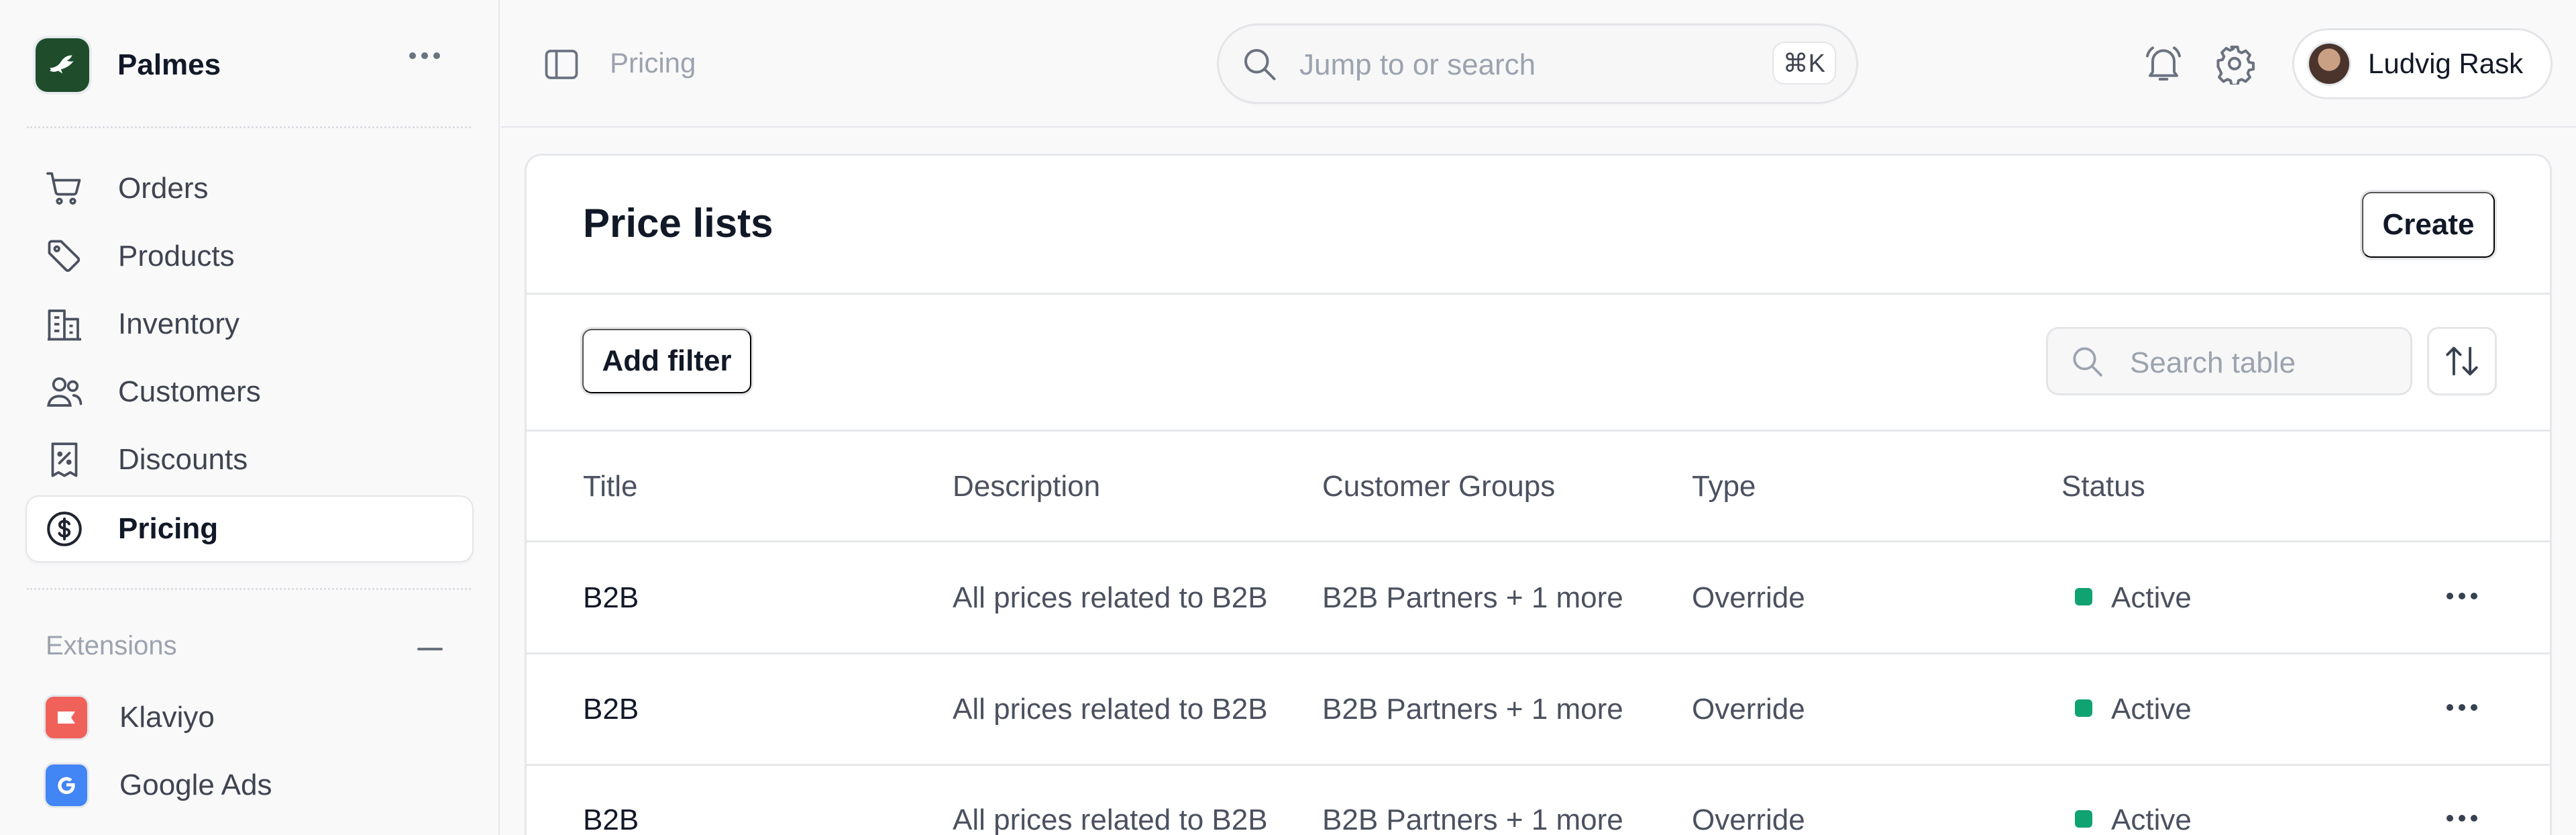 The width and height of the screenshot is (2576, 835). I want to click on more-icon, so click(424, 55).